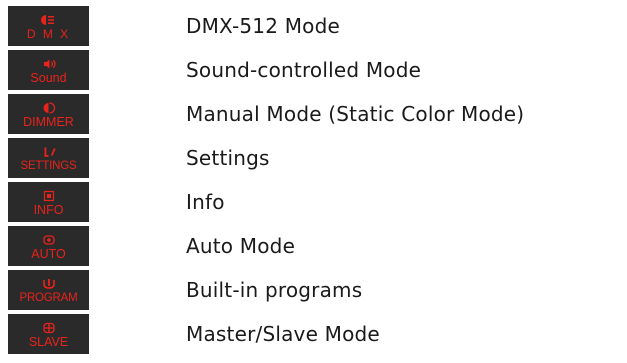 Image resolution: width=627 pixels, height=363 pixels. What do you see at coordinates (49, 107) in the screenshot?
I see `dimmer-icon` at bounding box center [49, 107].